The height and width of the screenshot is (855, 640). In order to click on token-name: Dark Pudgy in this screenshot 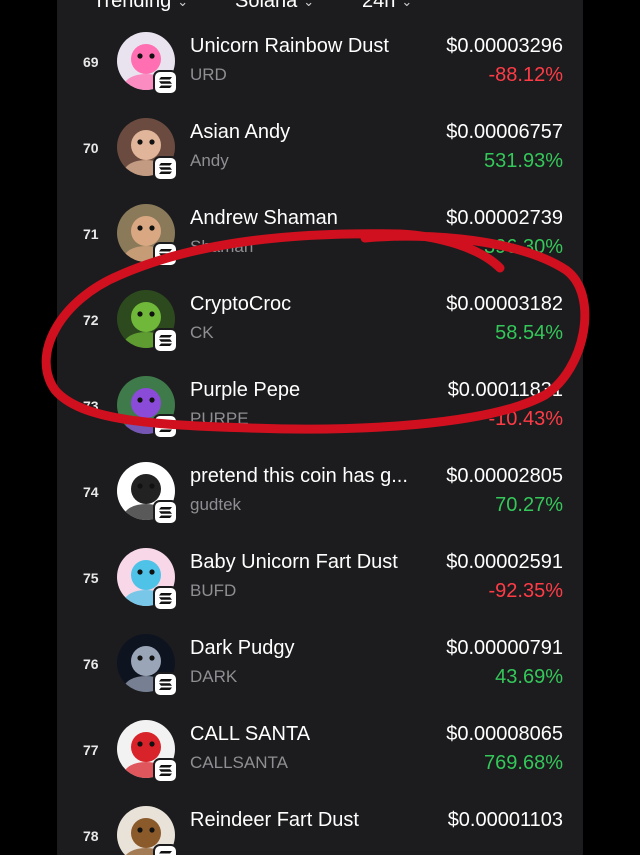, I will do `click(242, 648)`.